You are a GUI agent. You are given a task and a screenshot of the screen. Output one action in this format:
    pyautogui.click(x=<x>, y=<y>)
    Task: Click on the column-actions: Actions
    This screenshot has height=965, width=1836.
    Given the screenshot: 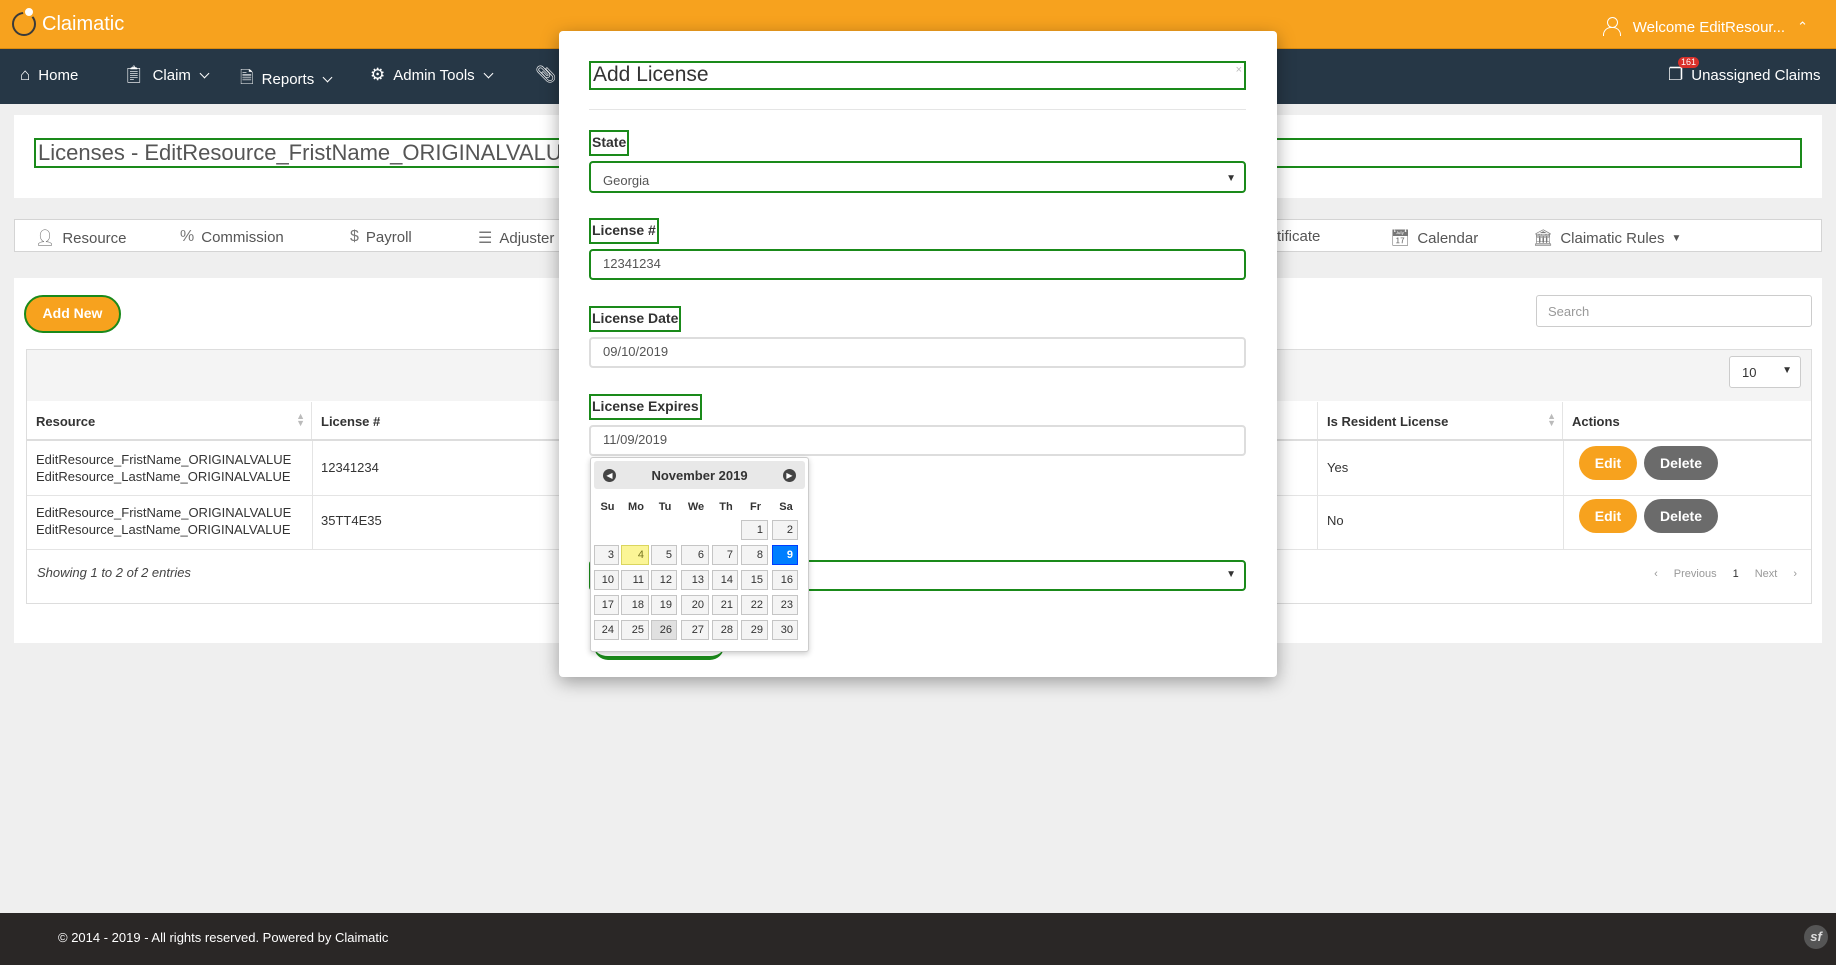 What is the action you would take?
    pyautogui.click(x=1688, y=420)
    